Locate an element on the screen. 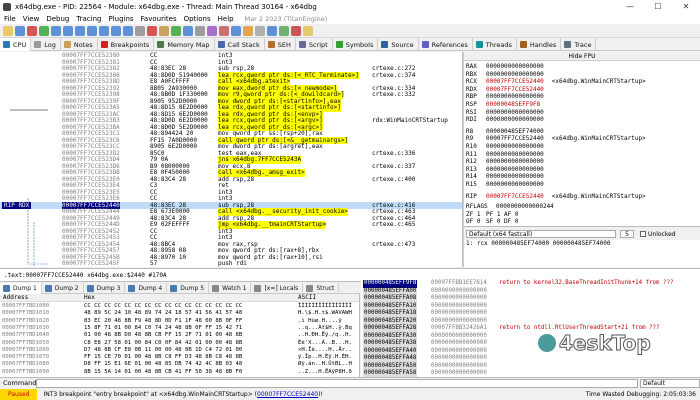 Image resolution: width=700 pixels, height=400 pixels. stack-row: 000000485EFFA10 0000000000000000 is located at coordinates (530, 306).